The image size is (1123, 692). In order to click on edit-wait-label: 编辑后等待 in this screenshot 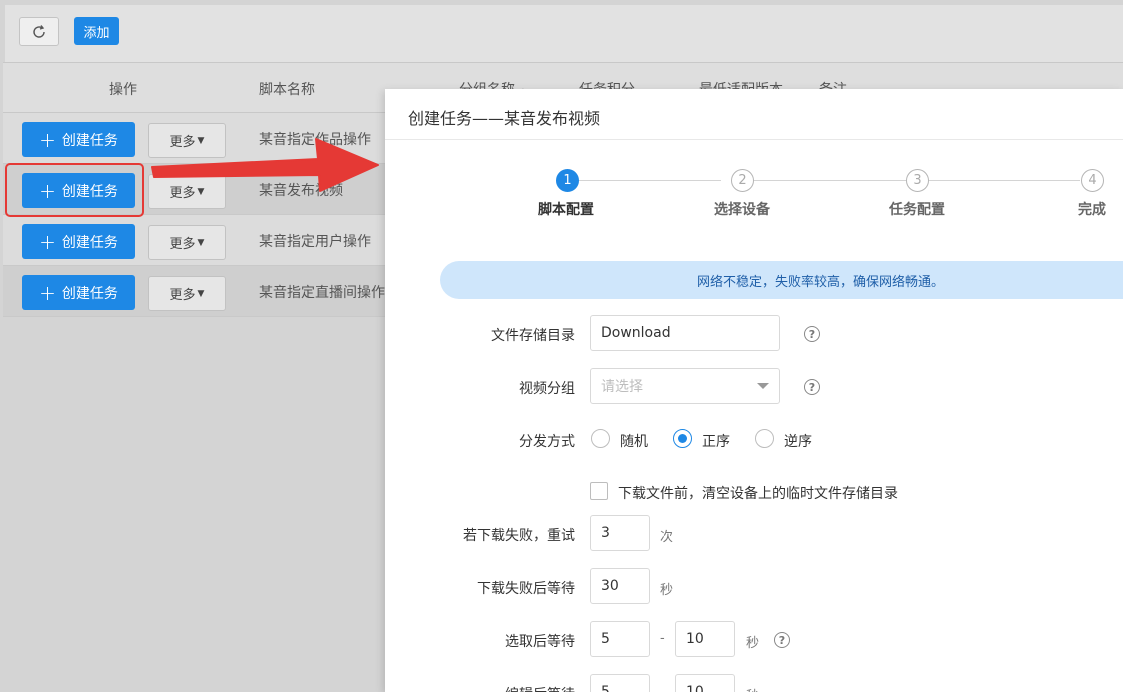, I will do `click(480, 688)`.